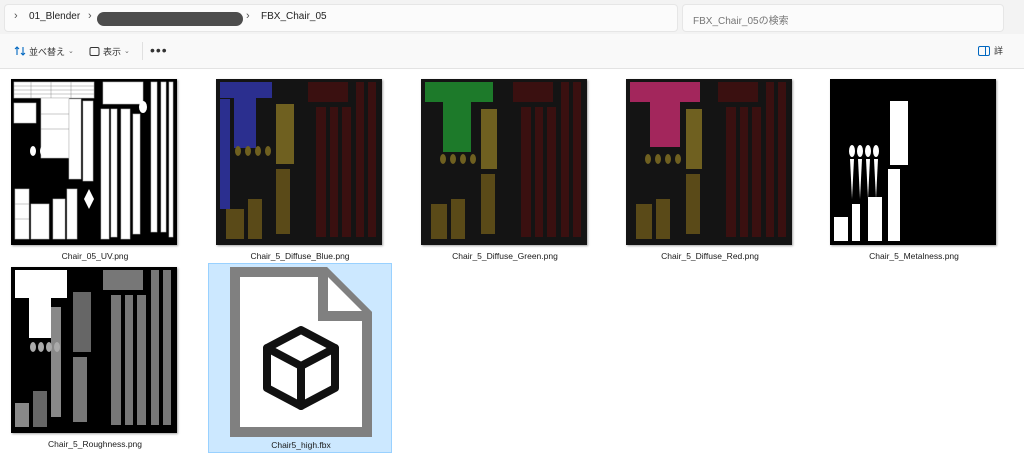 The image size is (1024, 473). What do you see at coordinates (94, 162) in the screenshot?
I see `uv-layout-thumbnail` at bounding box center [94, 162].